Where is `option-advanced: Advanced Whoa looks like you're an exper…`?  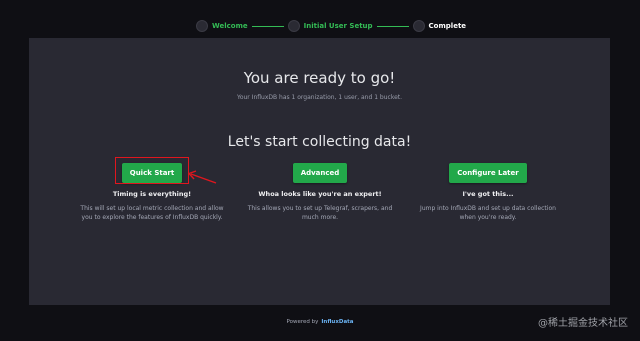 option-advanced: Advanced Whoa looks like you're an exper… is located at coordinates (320, 191).